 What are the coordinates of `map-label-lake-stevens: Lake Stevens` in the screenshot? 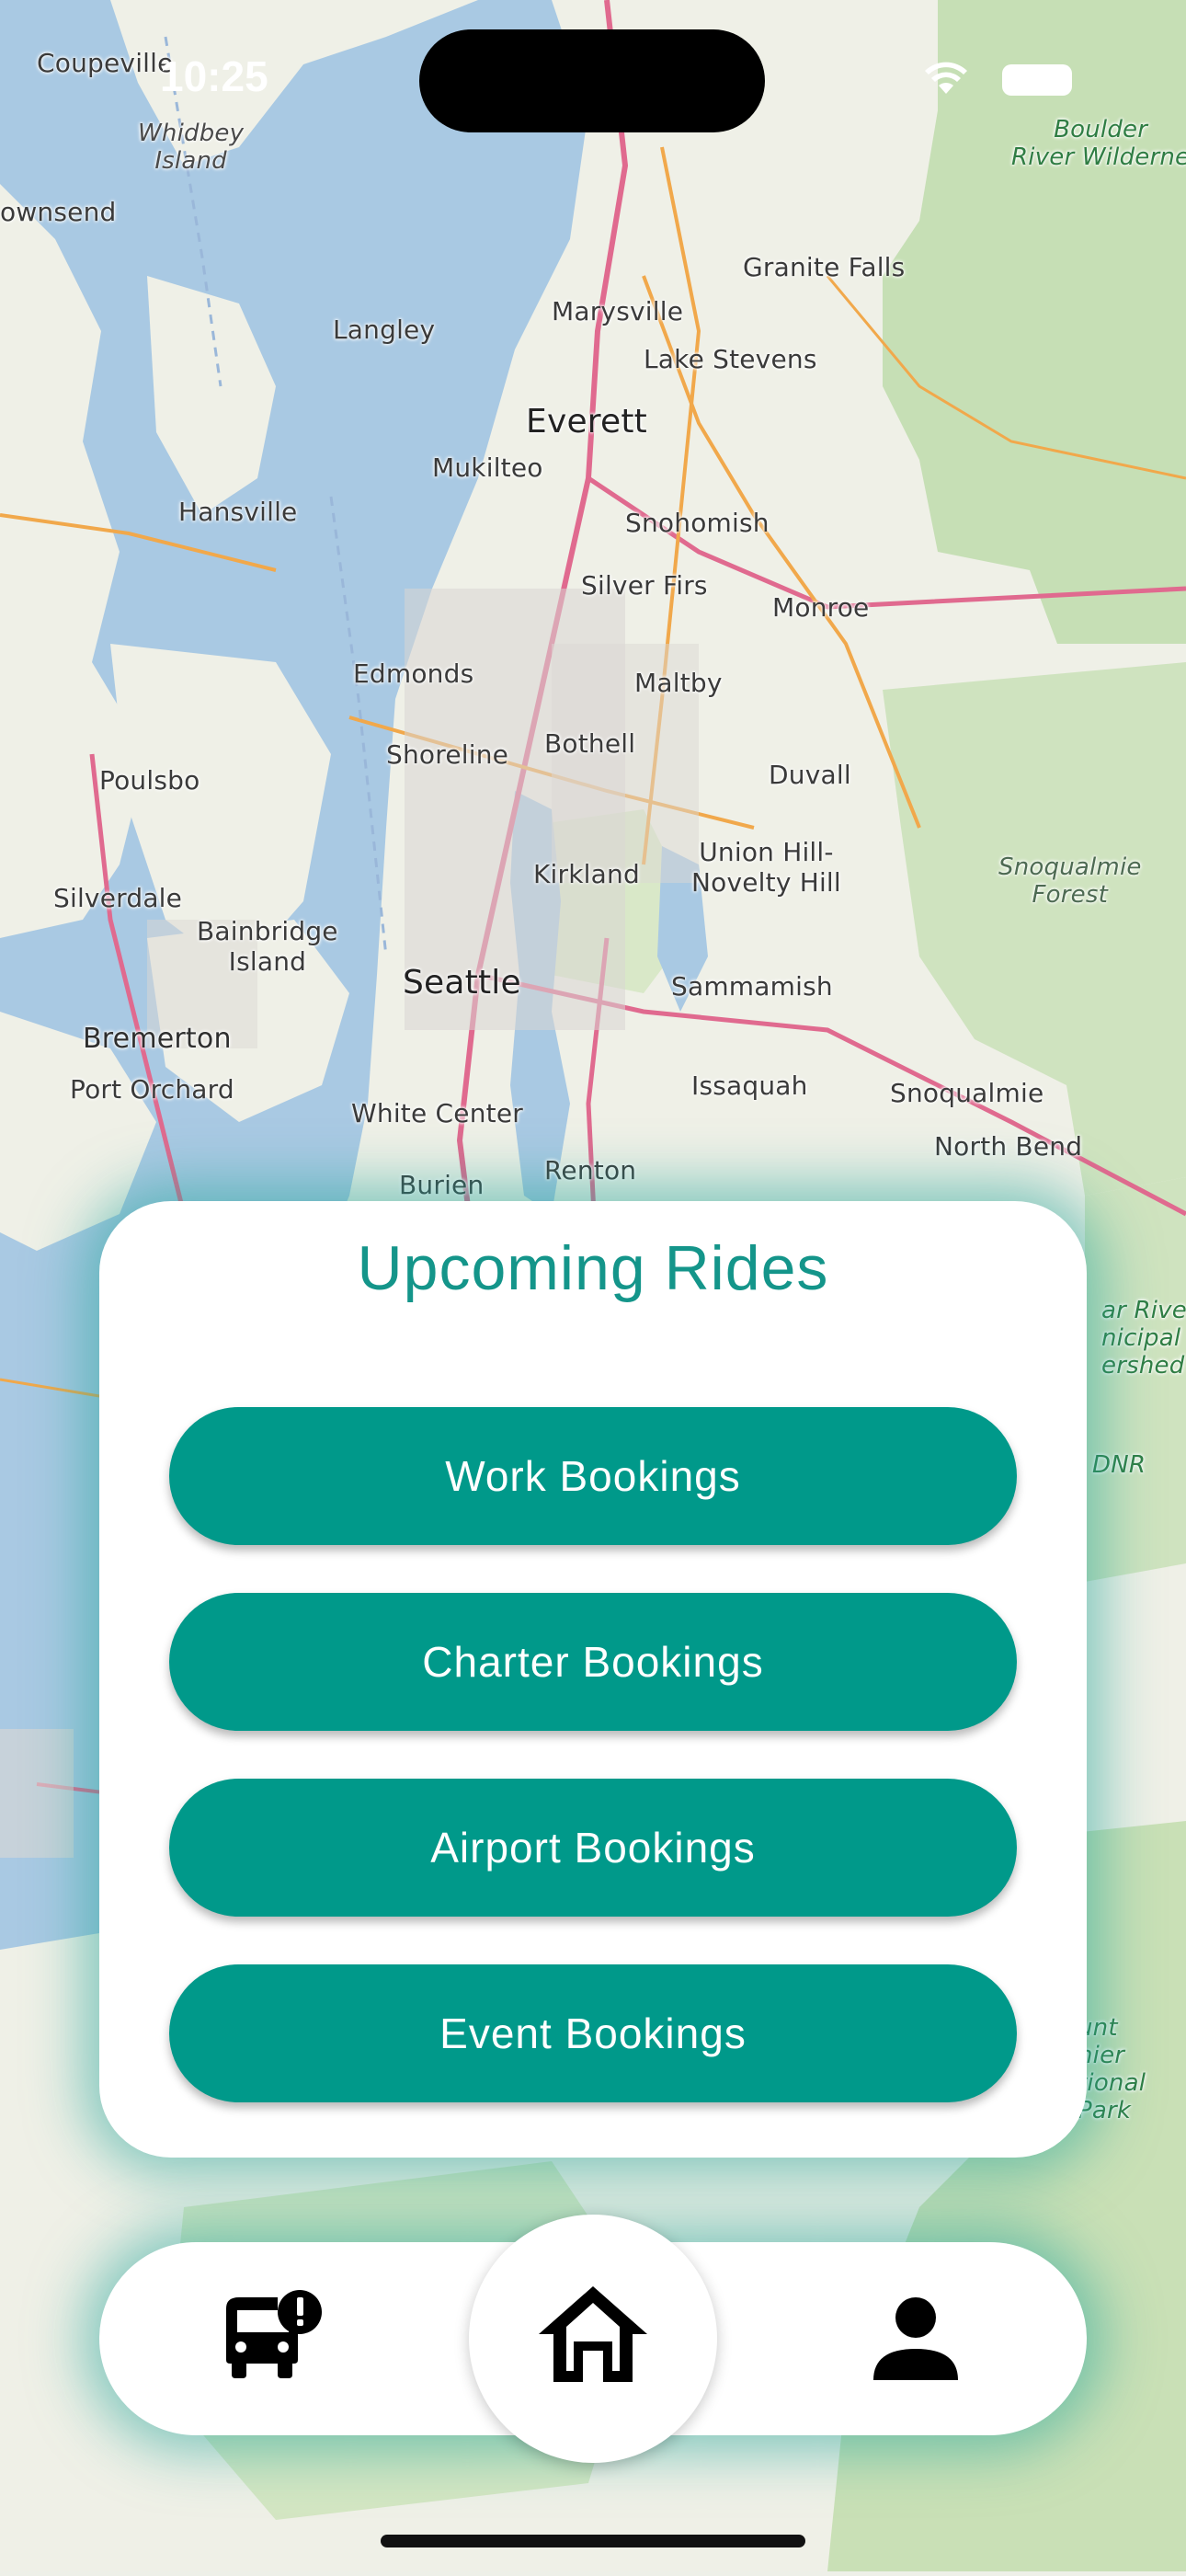 It's located at (730, 359).